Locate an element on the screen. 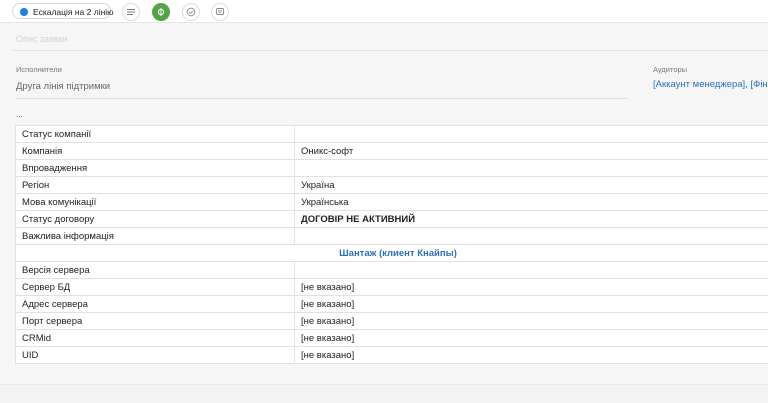  table-row: Адрес сервера [не вказано] is located at coordinates (392, 304).